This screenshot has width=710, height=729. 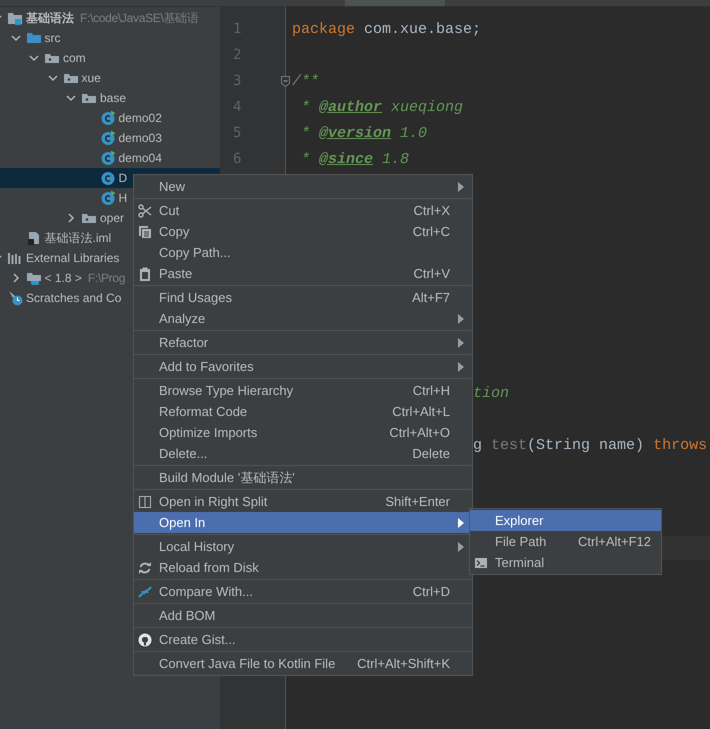 I want to click on menu-item: Find Usages Alt+F7, so click(x=303, y=297).